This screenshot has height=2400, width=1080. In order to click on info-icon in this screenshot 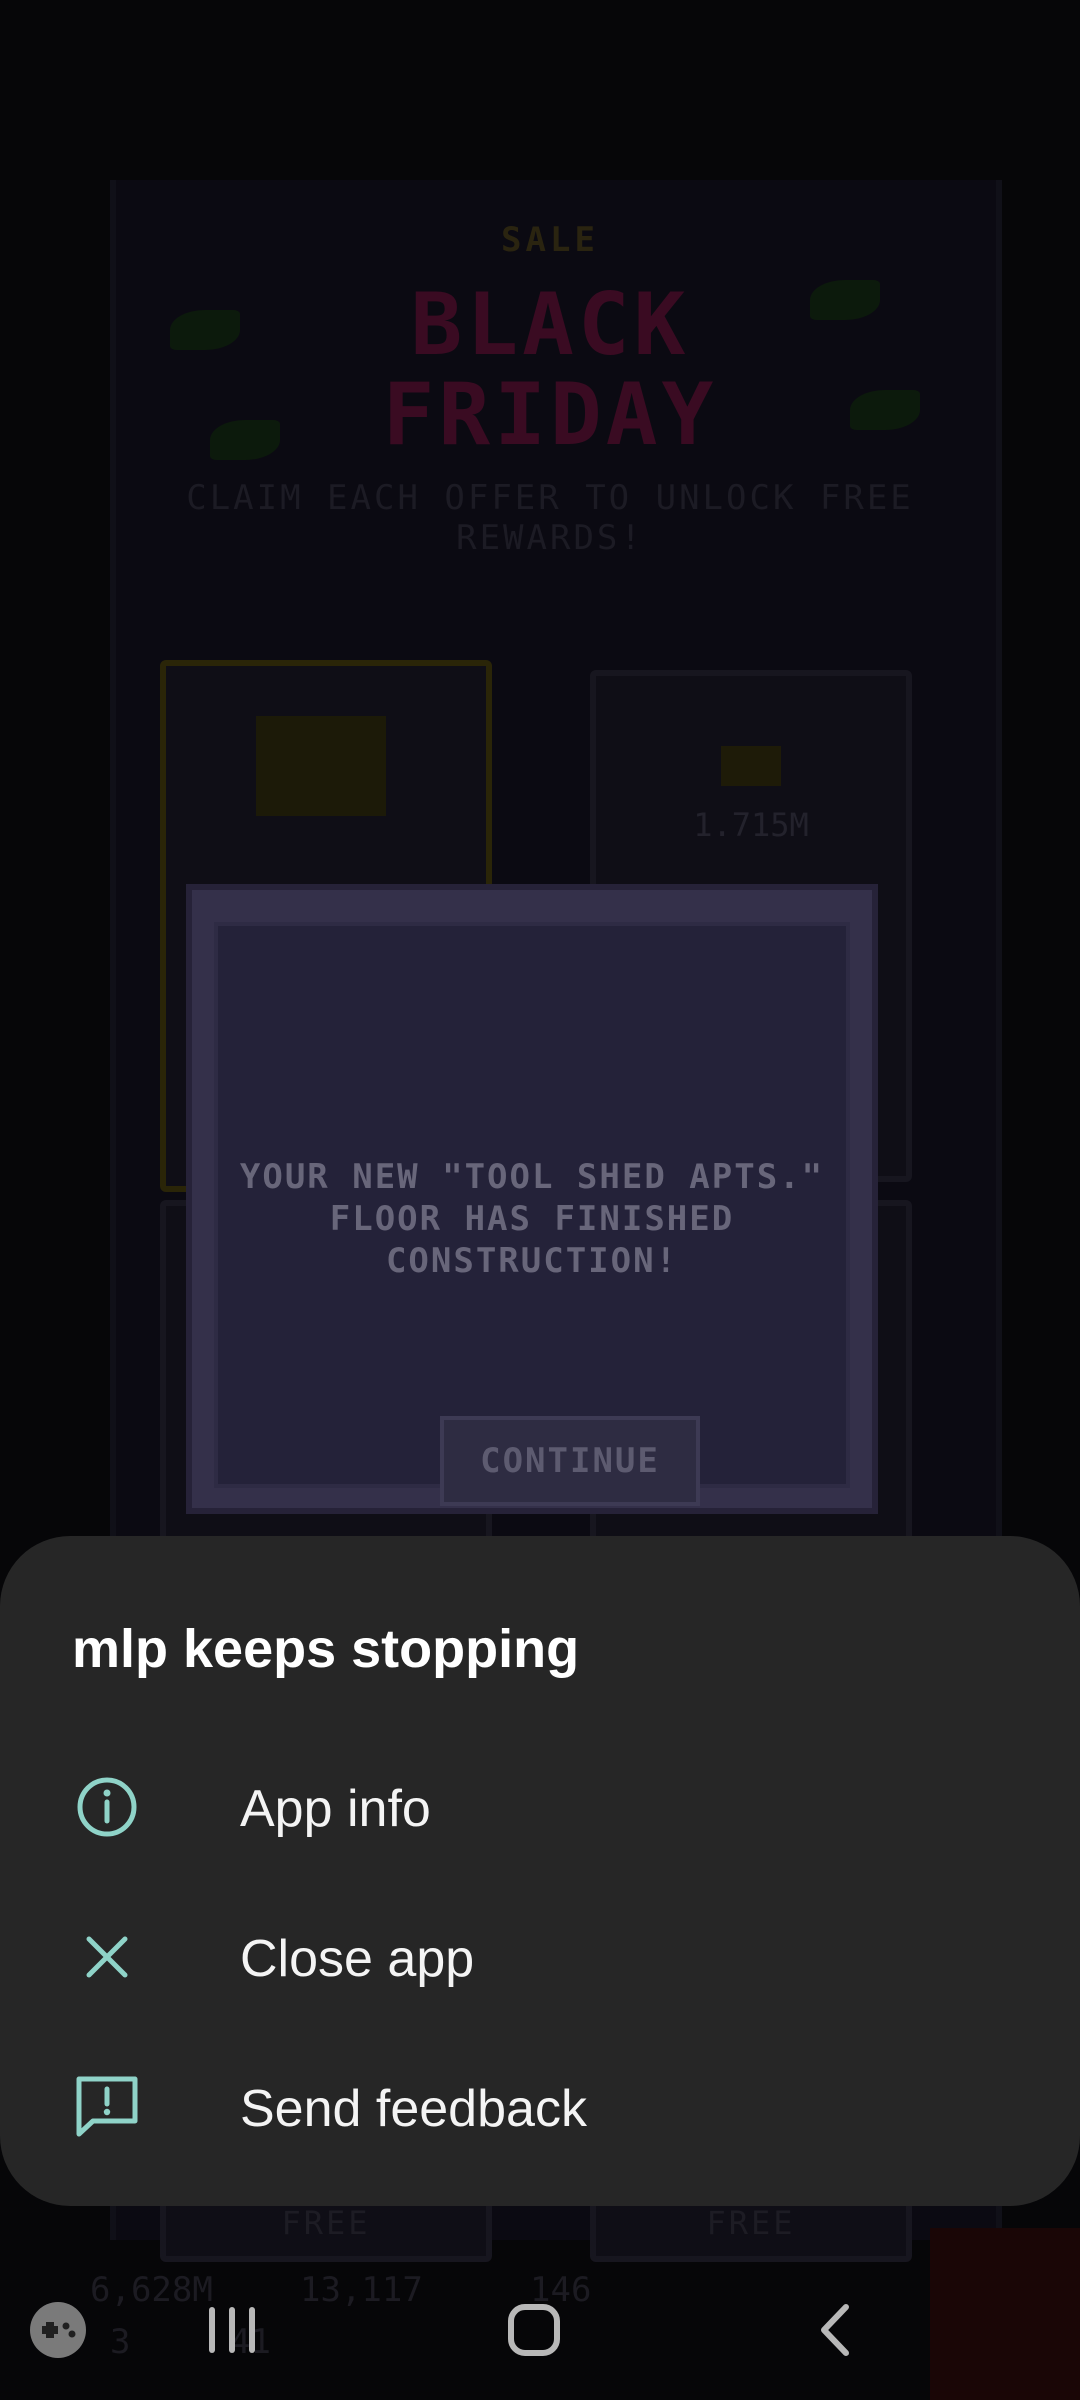, I will do `click(107, 1807)`.